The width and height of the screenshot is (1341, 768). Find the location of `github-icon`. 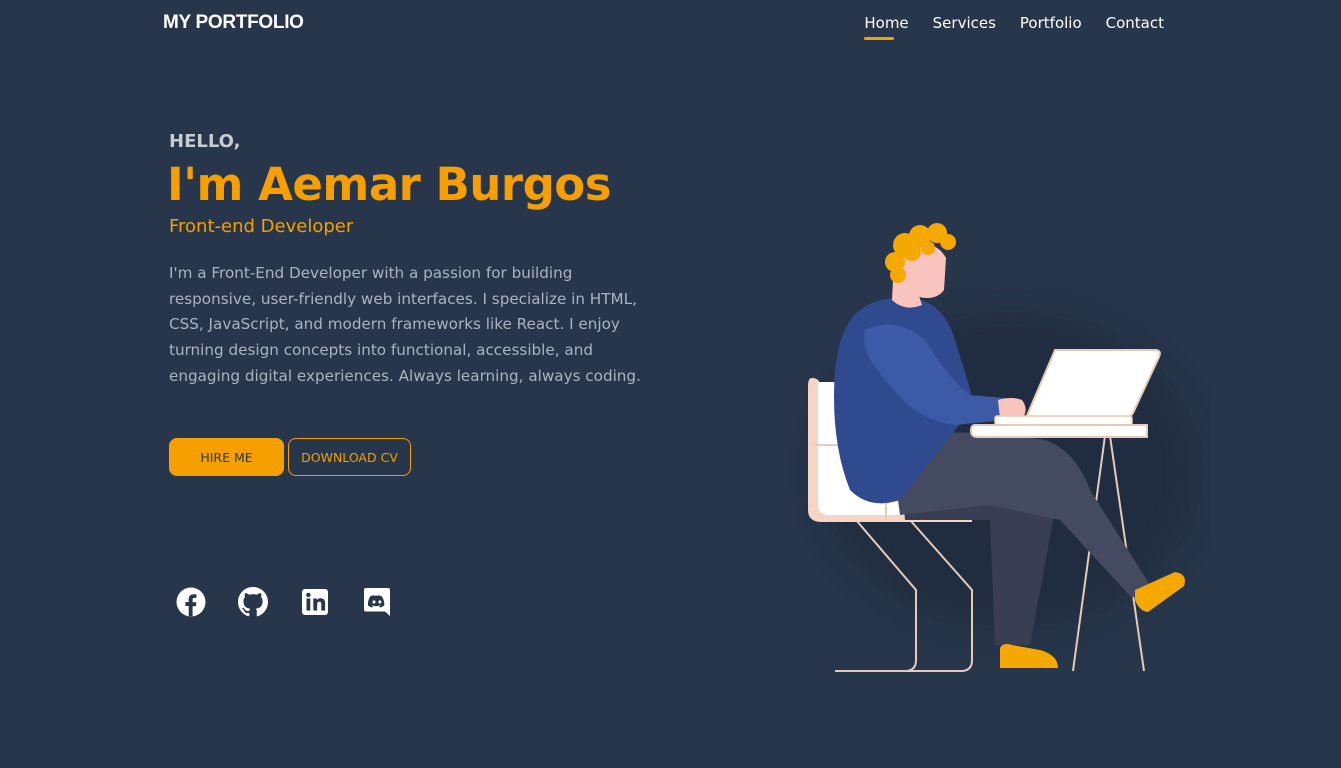

github-icon is located at coordinates (253, 602).